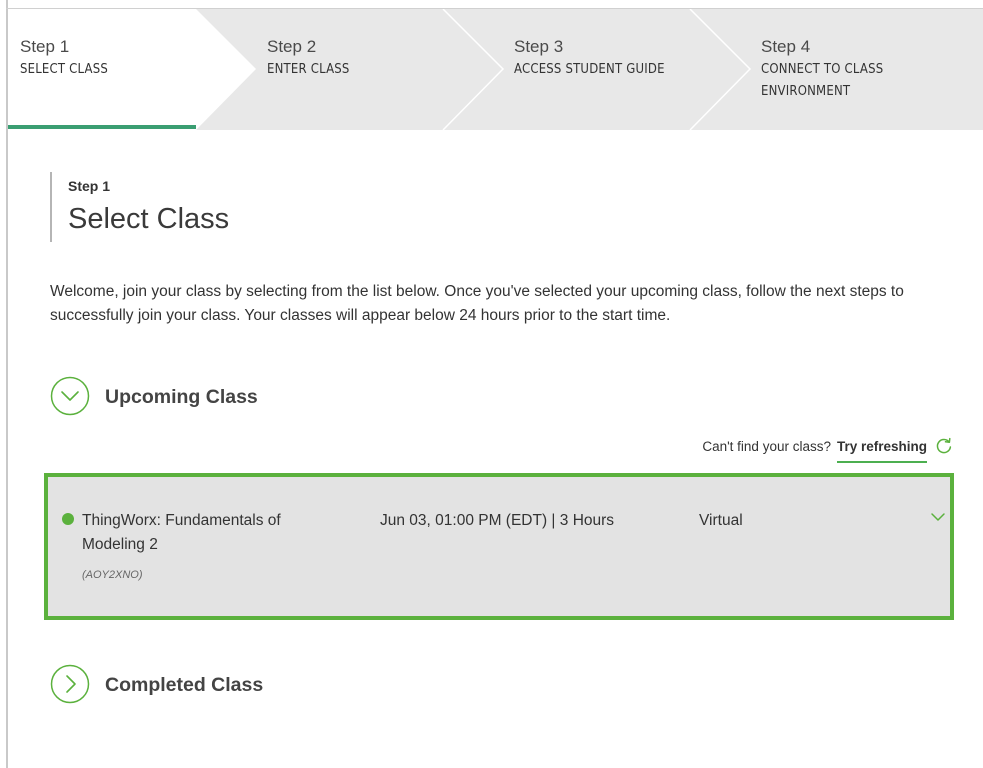 The height and width of the screenshot is (768, 983). Describe the element at coordinates (64, 59) in the screenshot. I see `step-select-class: Step 1 SELECT CLASS` at that location.